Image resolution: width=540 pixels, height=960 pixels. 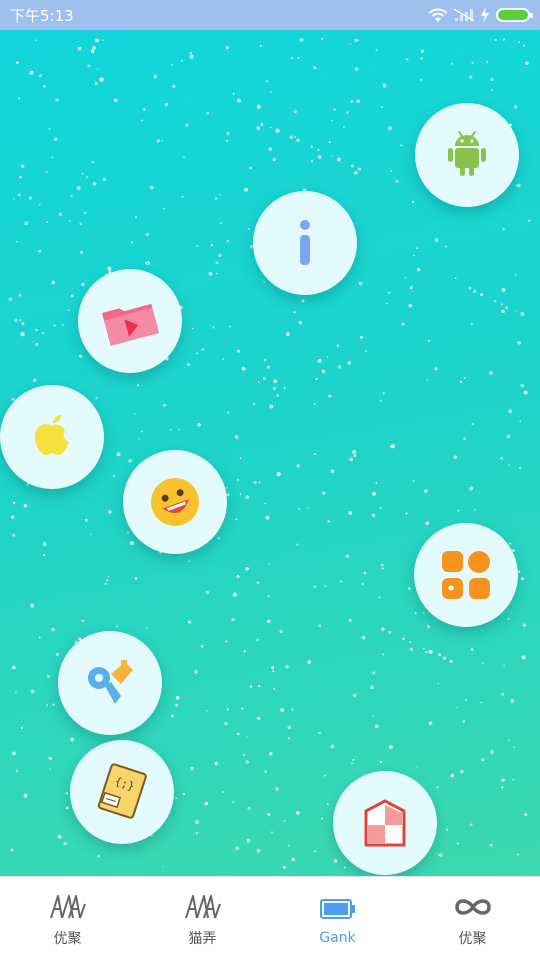 I want to click on status-icons, so click(x=480, y=15).